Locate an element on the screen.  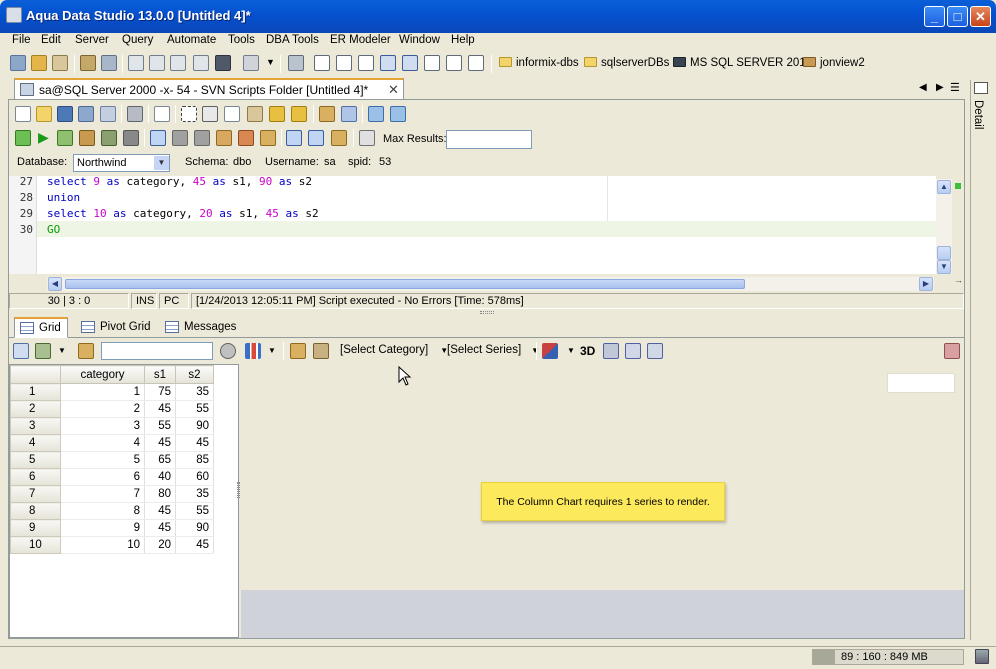
column-header-s1: s1 is located at coordinates (160, 374).